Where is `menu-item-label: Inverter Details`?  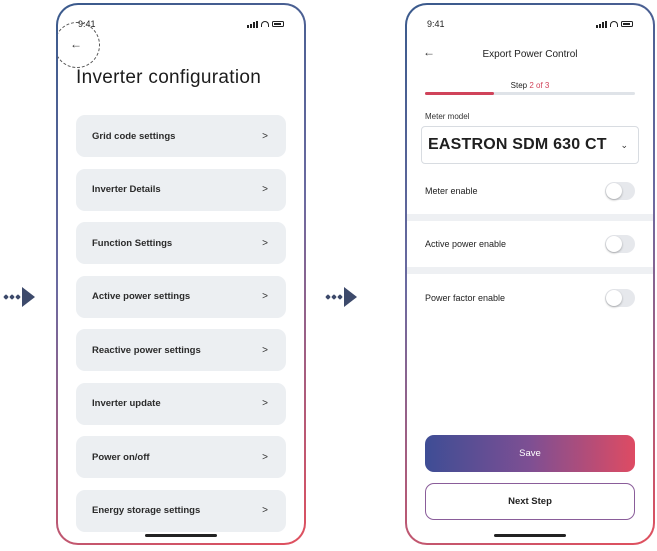
menu-item-label: Inverter Details is located at coordinates (126, 189).